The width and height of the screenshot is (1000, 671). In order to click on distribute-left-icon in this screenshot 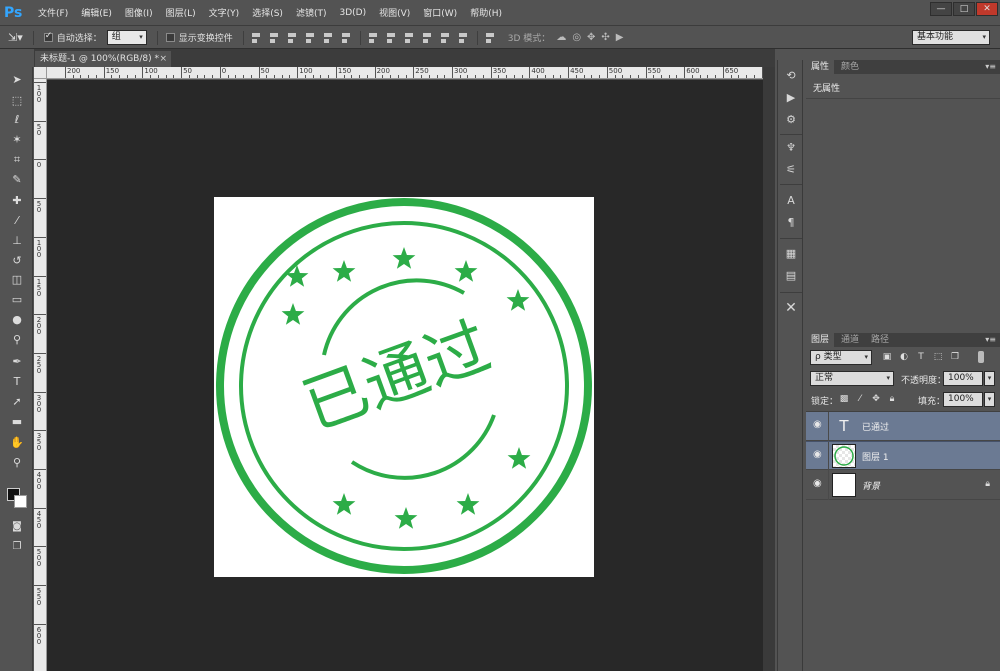, I will do `click(427, 38)`.